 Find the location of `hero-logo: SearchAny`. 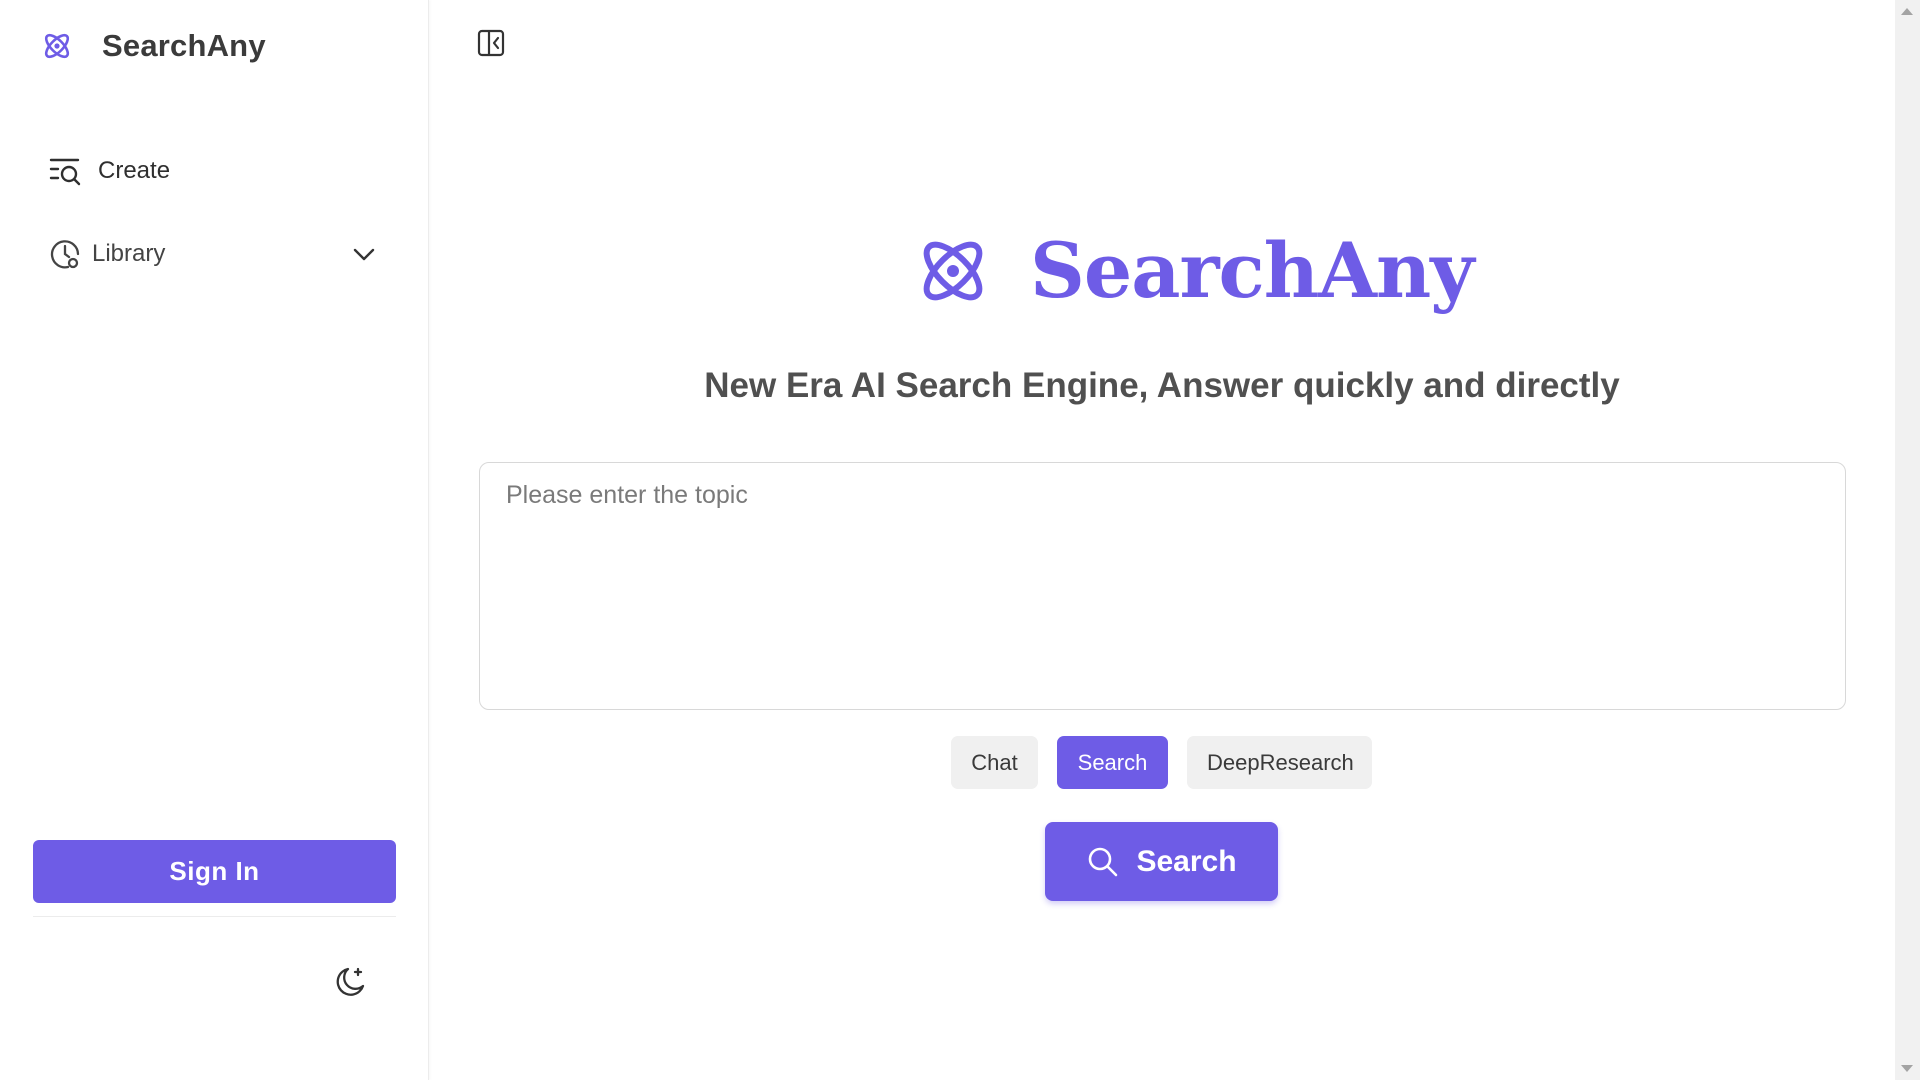

hero-logo: SearchAny is located at coordinates (1193, 270).